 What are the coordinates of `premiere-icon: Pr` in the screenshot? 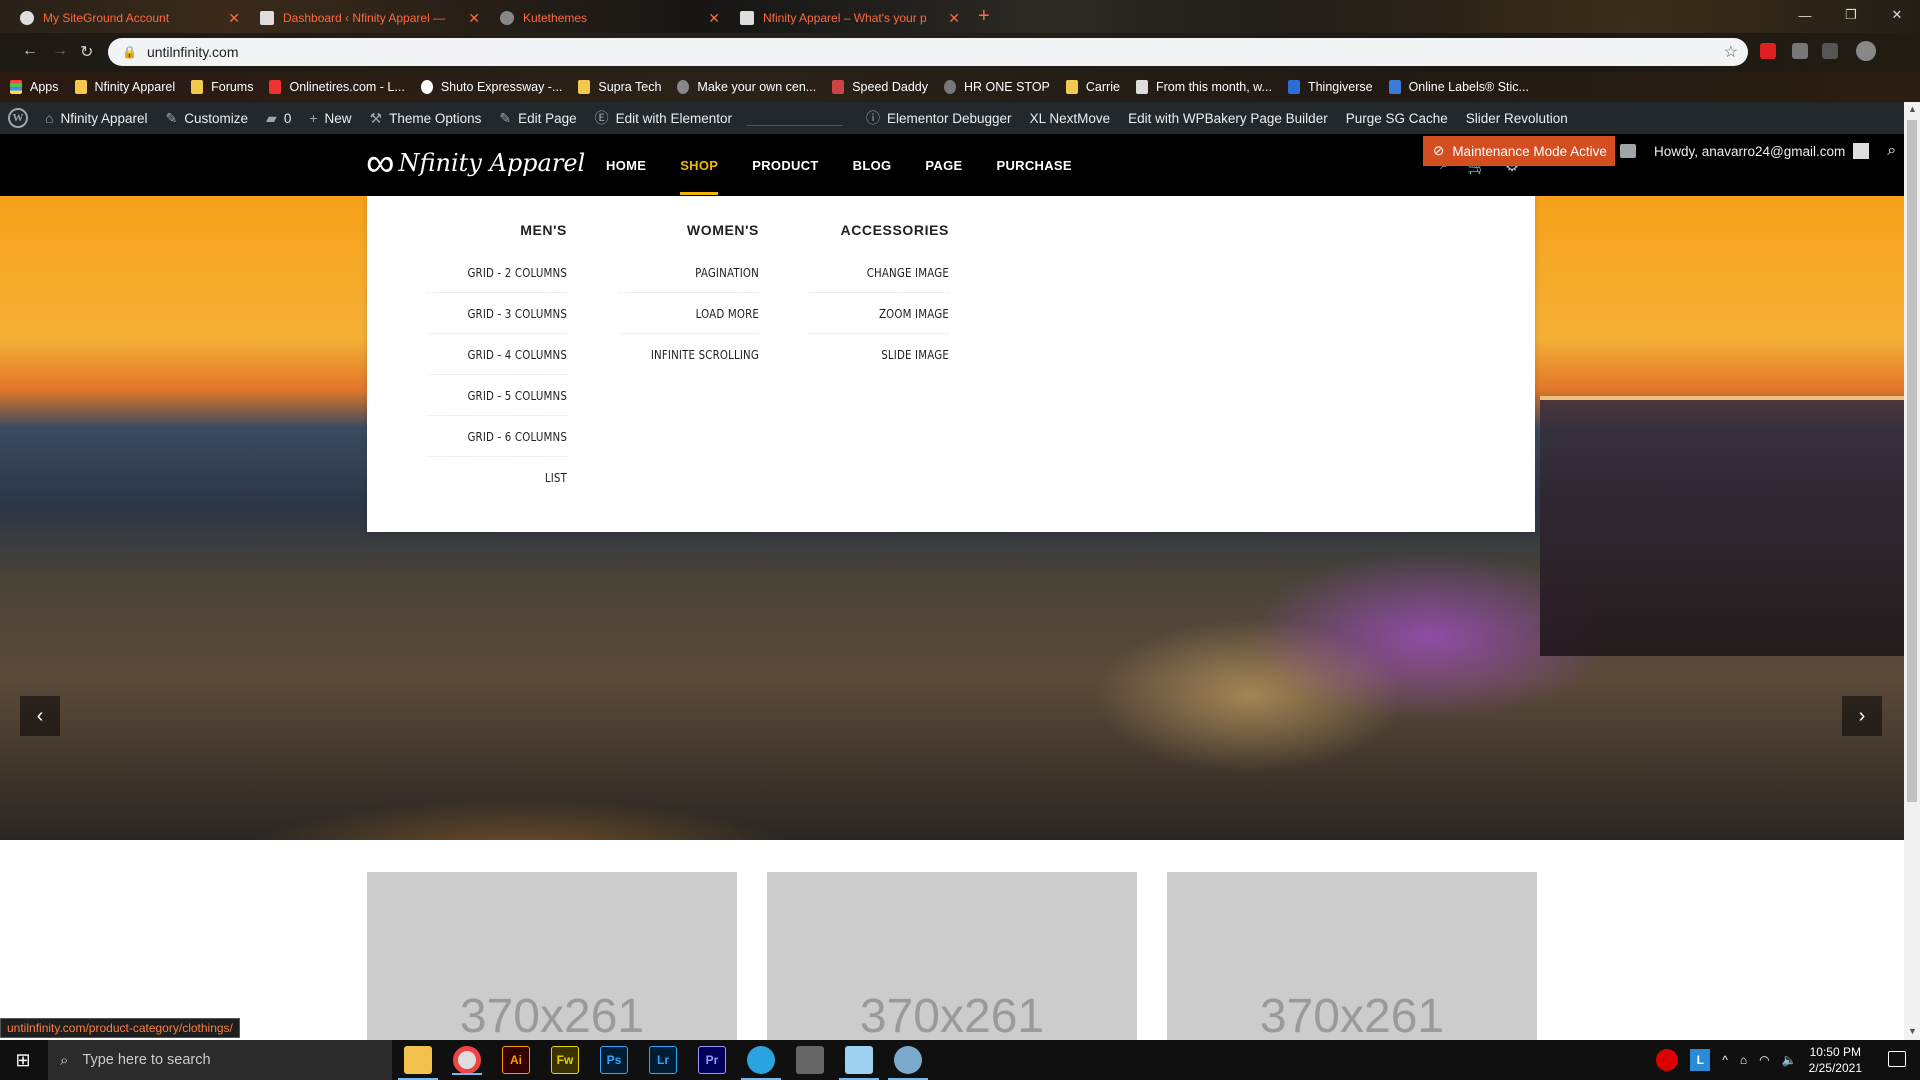 It's located at (712, 1060).